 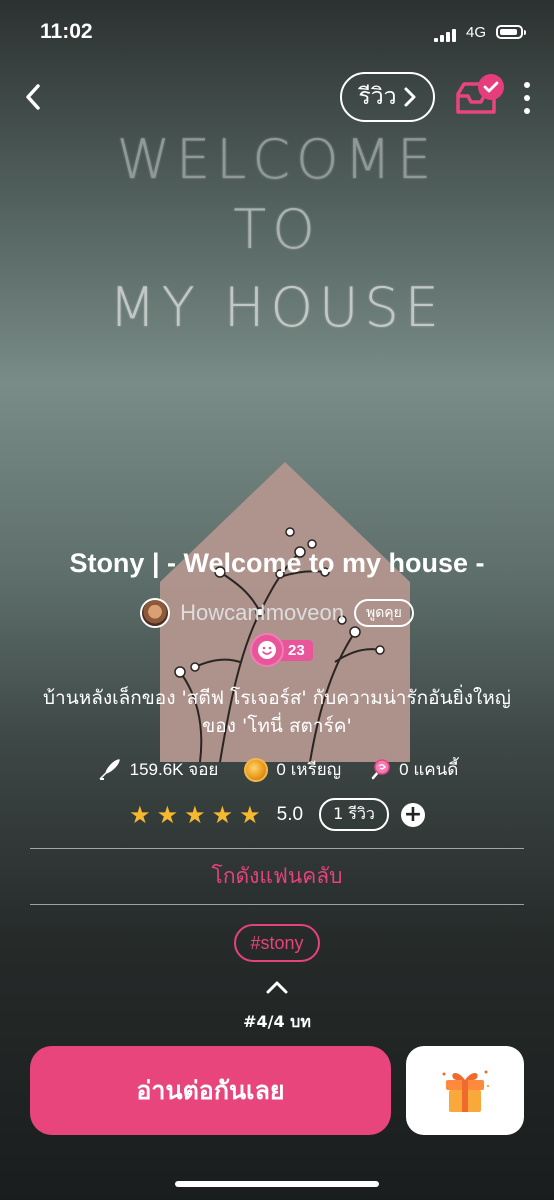 What do you see at coordinates (277, 159) in the screenshot?
I see `cover-line-welcome: WELCOME` at bounding box center [277, 159].